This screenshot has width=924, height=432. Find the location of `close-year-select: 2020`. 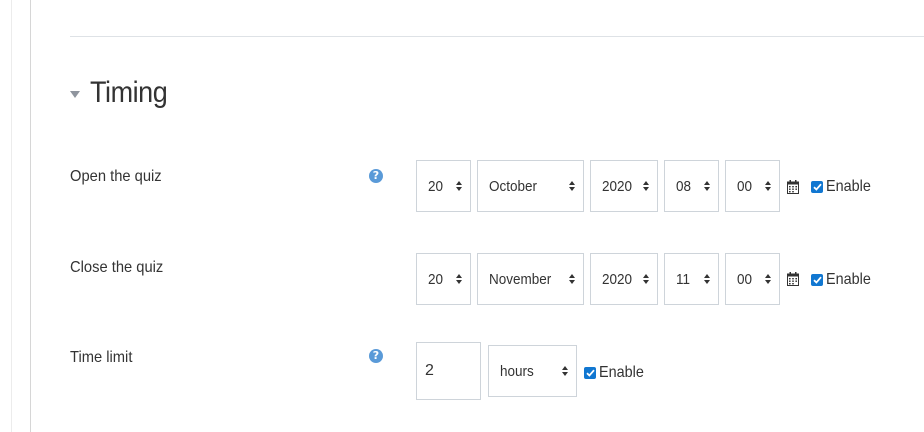

close-year-select: 2020 is located at coordinates (624, 279).